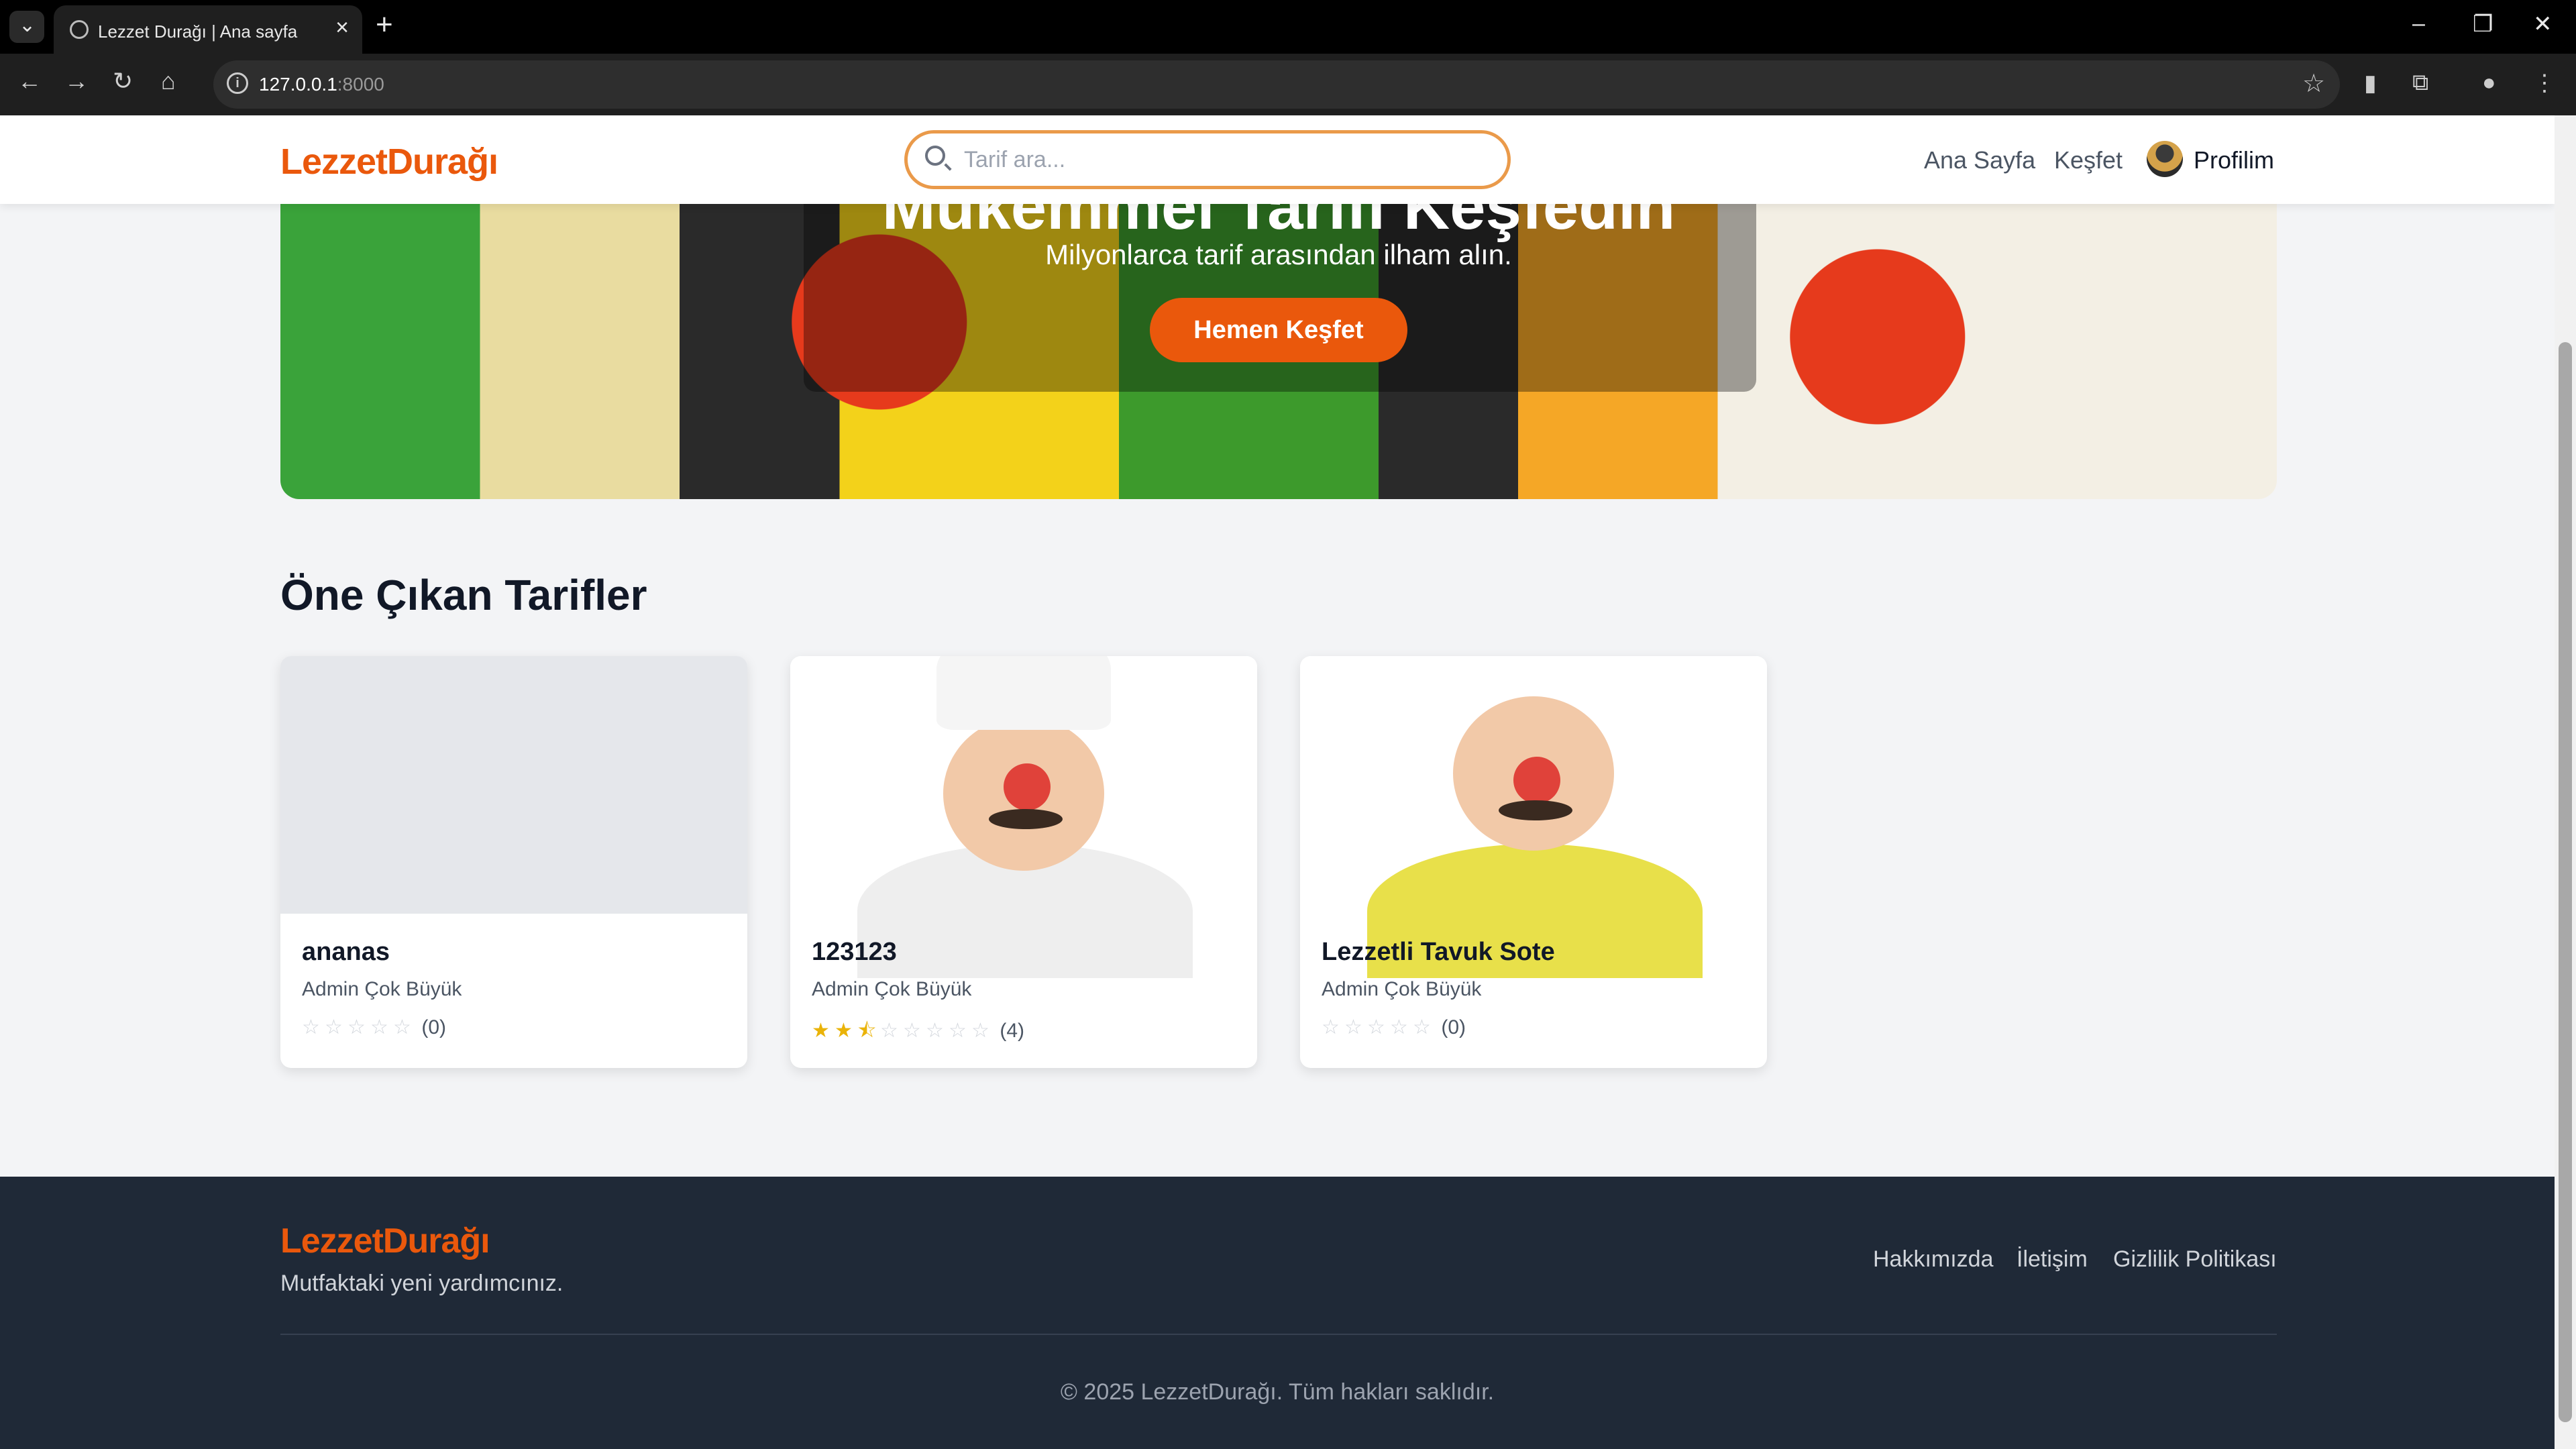 Image resolution: width=2576 pixels, height=1449 pixels. What do you see at coordinates (2234, 160) in the screenshot?
I see `nav-profile-link: Profilim` at bounding box center [2234, 160].